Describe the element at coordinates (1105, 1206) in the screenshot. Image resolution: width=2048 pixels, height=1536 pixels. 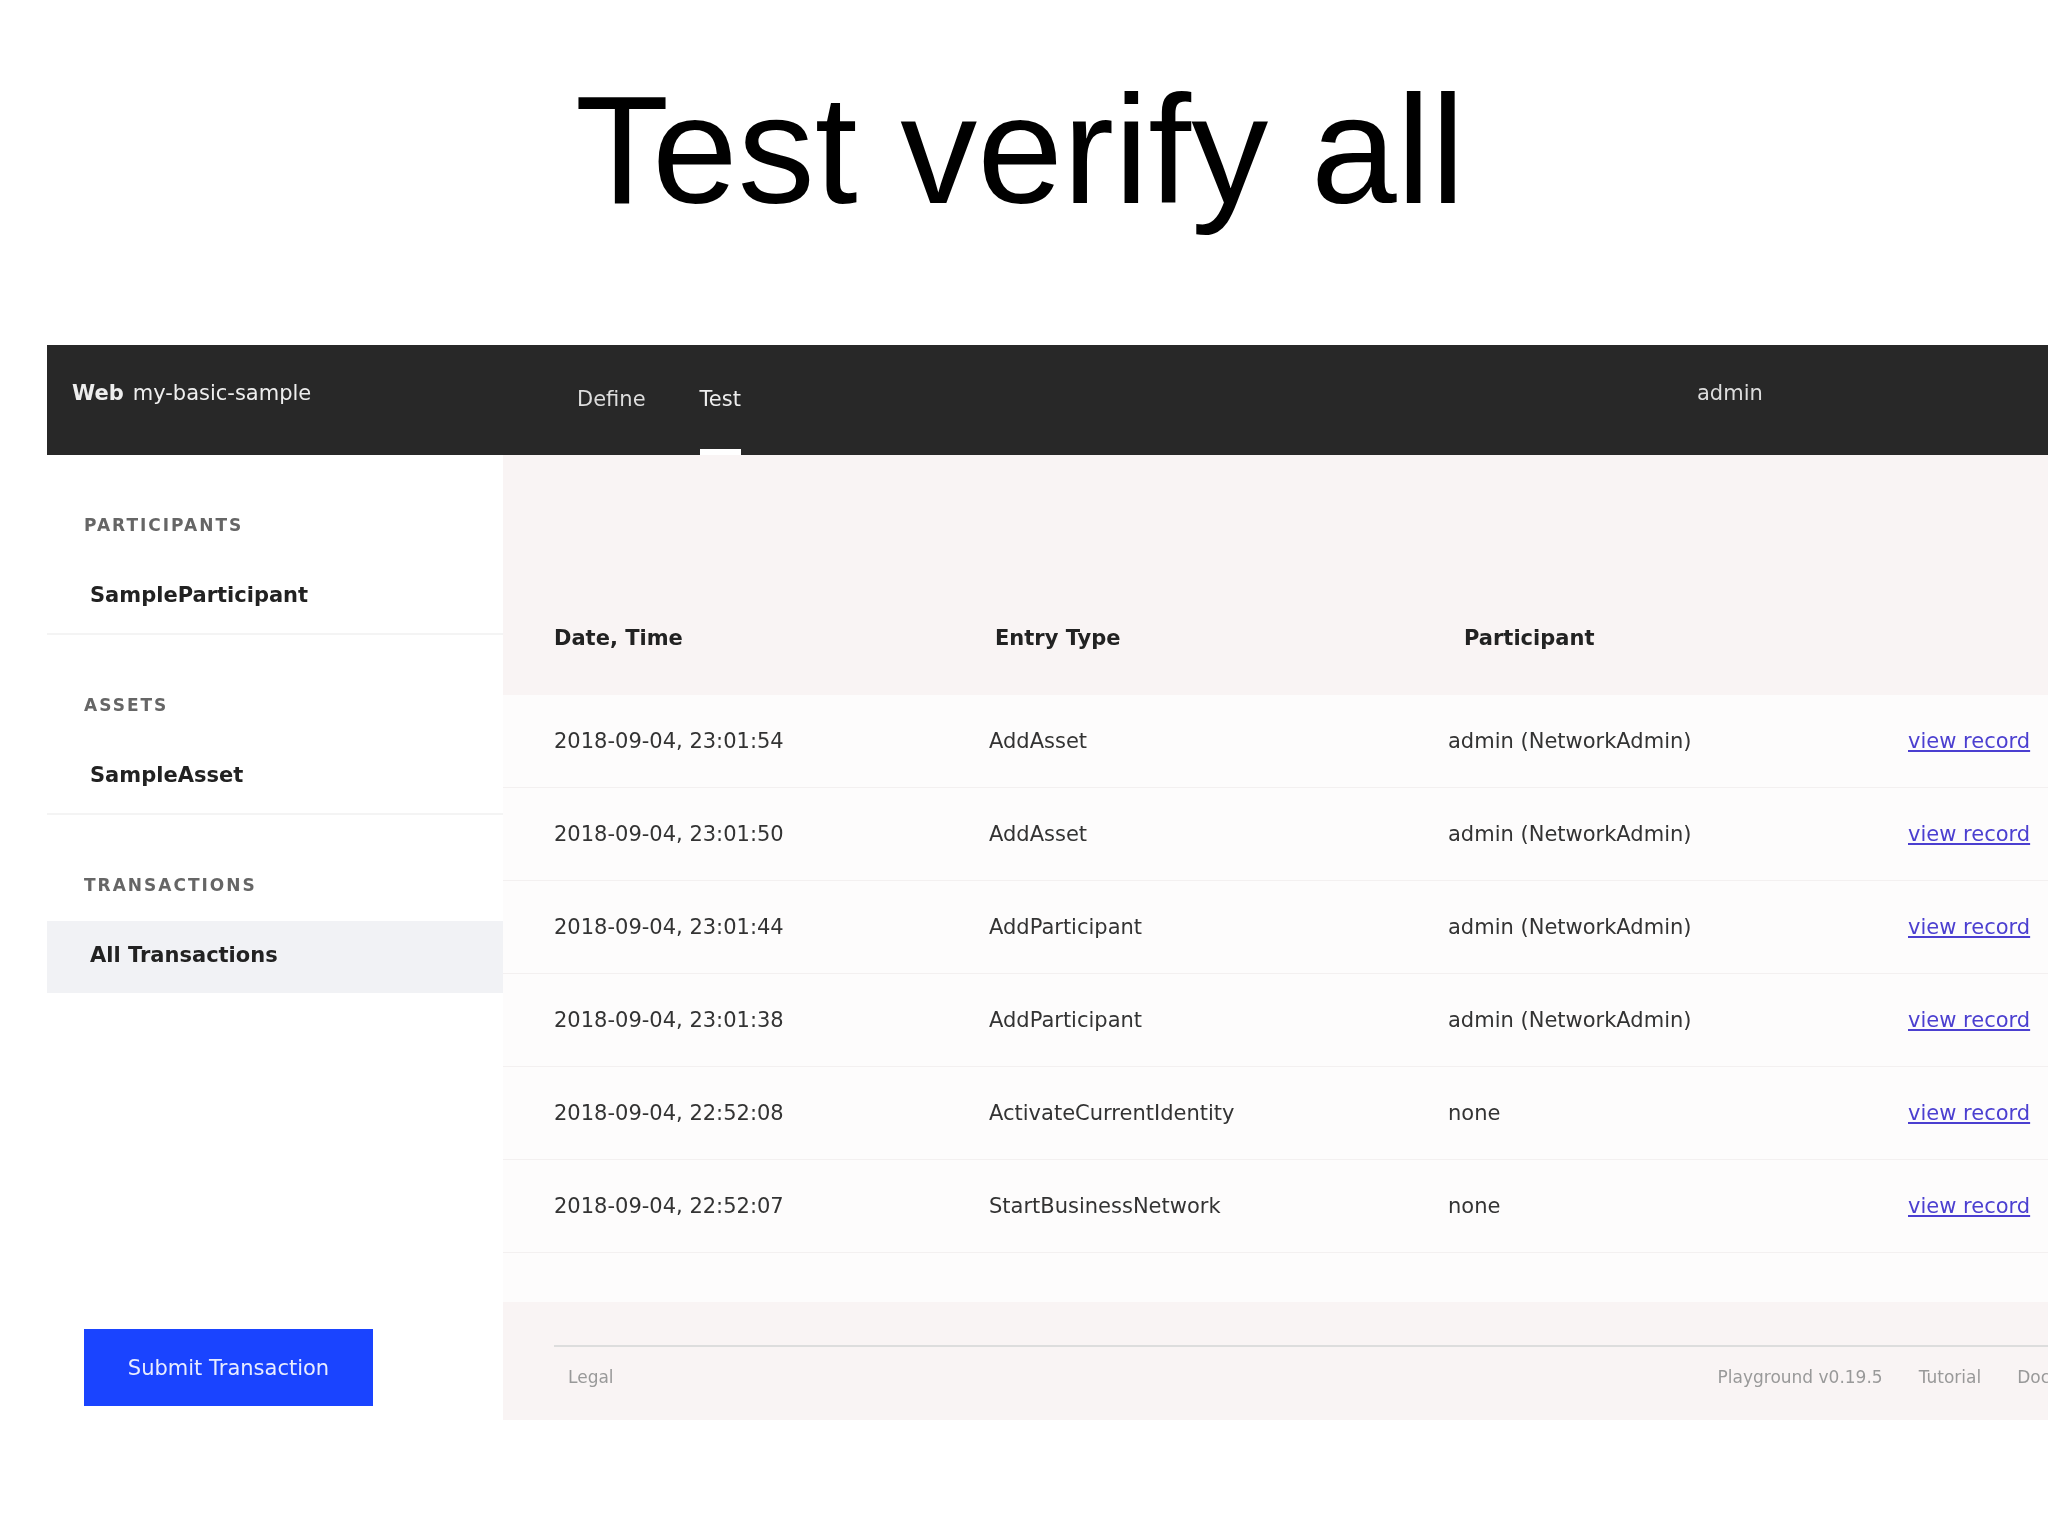
I see `table-cell-text: StartBusinessNetwork` at that location.